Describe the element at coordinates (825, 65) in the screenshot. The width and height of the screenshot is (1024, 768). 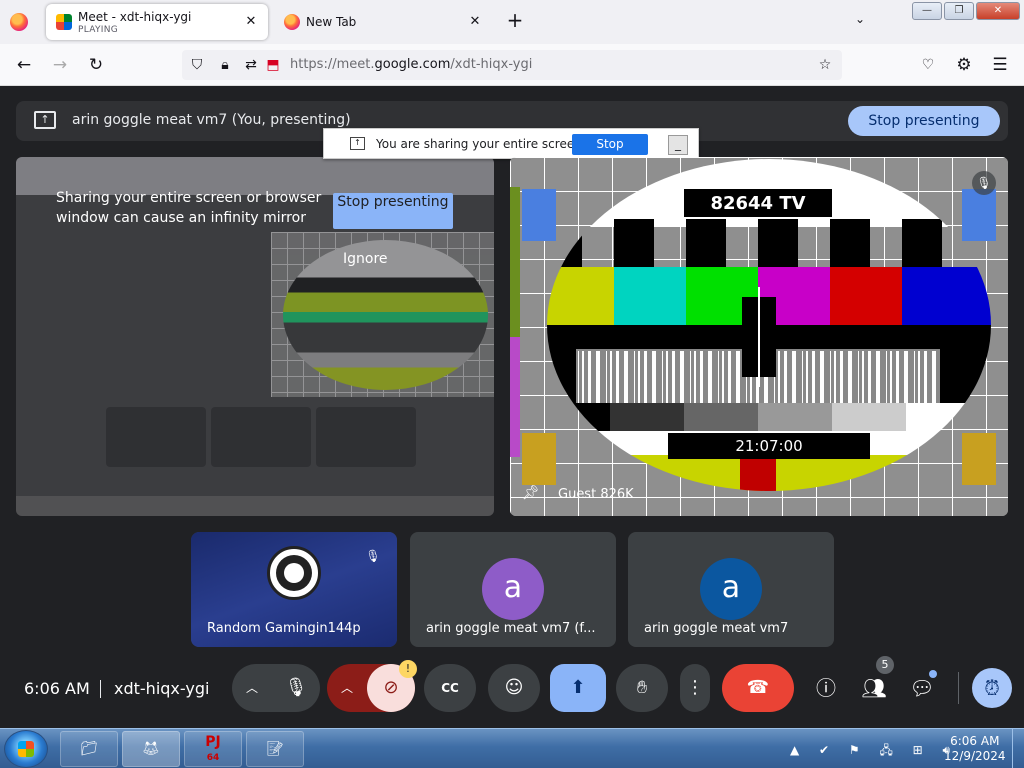
I see `bookmark-star-icon: ☆` at that location.